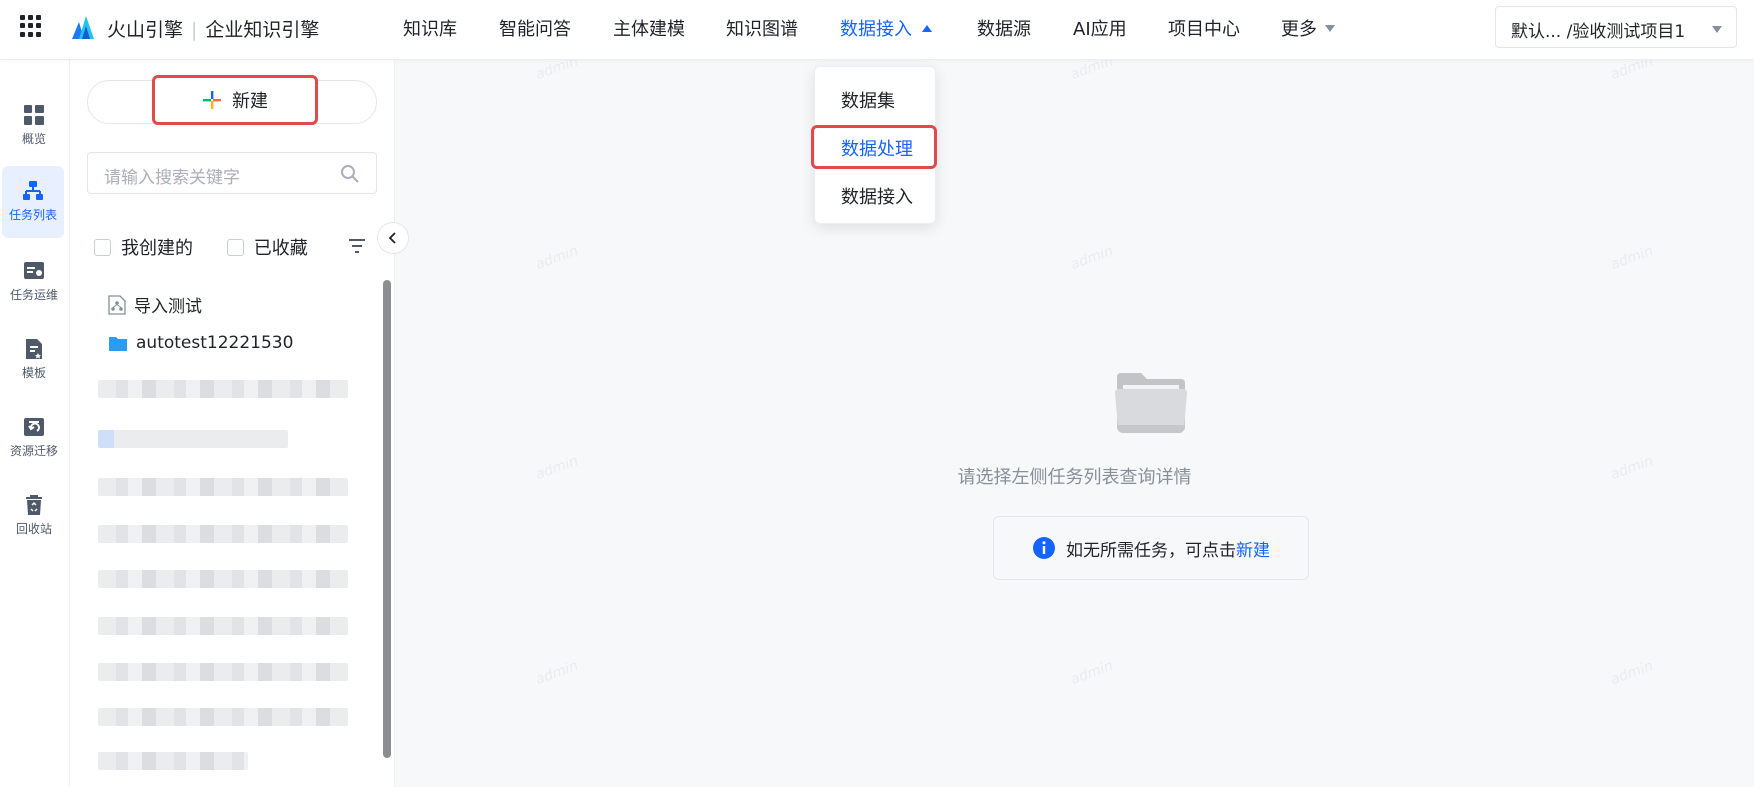  Describe the element at coordinates (877, 148) in the screenshot. I see `menu-item-data-processing: 数据处理` at that location.